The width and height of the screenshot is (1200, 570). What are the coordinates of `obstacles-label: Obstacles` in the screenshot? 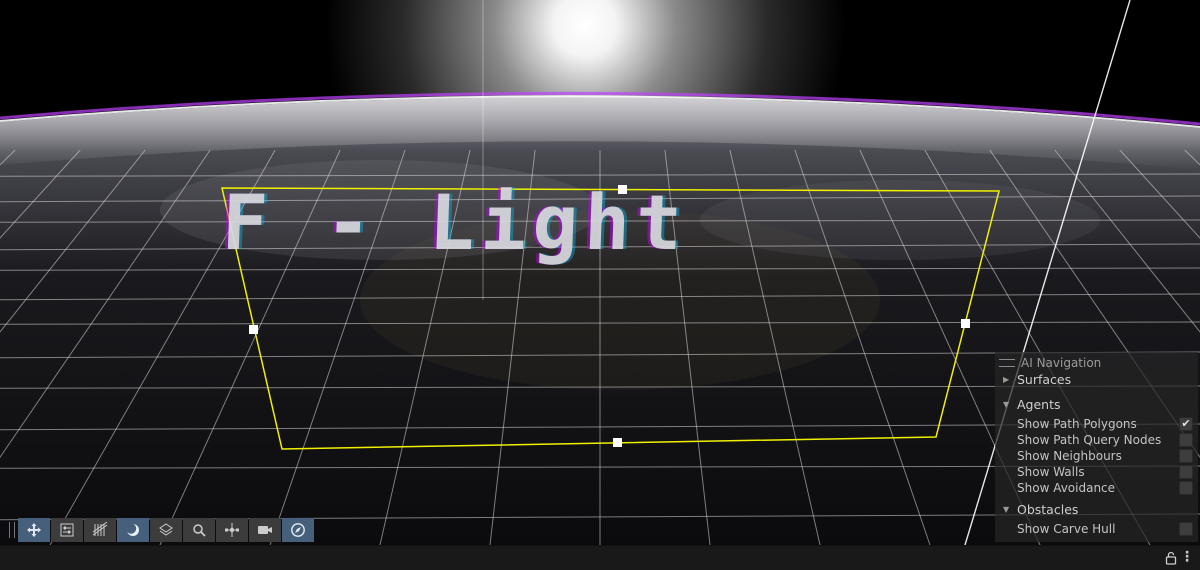 It's located at (1048, 509).